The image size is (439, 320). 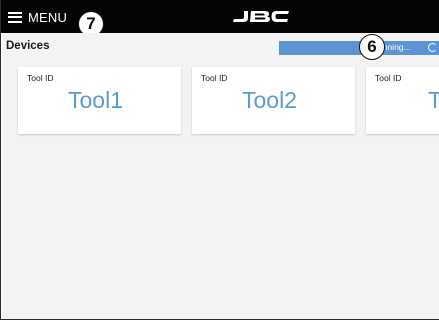 What do you see at coordinates (48, 17) in the screenshot?
I see `menu-label: MENU` at bounding box center [48, 17].